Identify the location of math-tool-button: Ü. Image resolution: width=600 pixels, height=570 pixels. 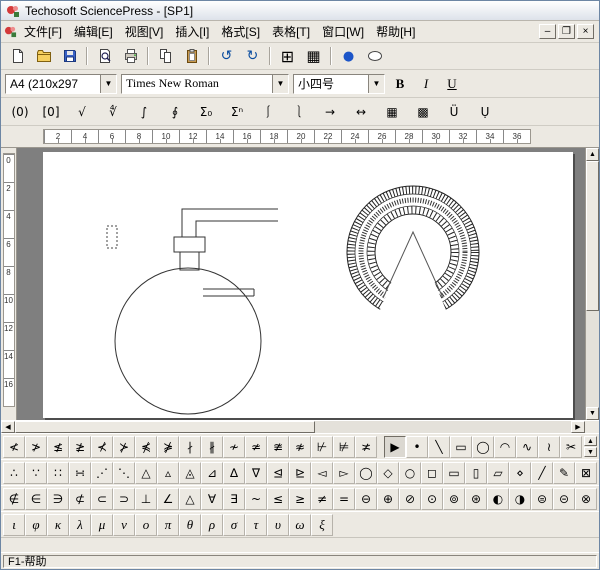
(454, 112).